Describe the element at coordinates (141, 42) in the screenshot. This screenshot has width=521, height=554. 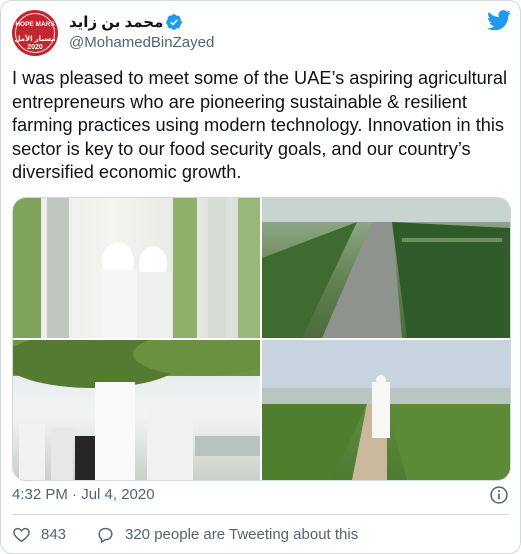
I see `handle: @MohamedBinZayed` at that location.